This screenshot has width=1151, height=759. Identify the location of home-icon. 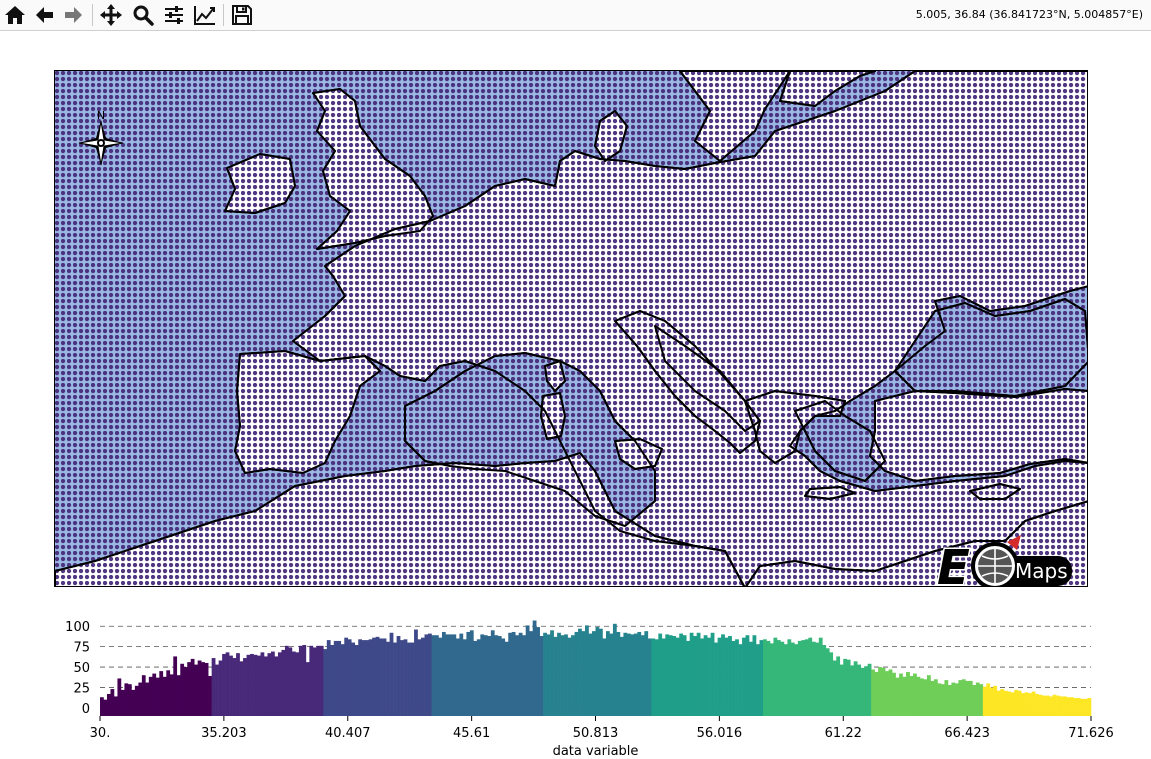
(15, 15).